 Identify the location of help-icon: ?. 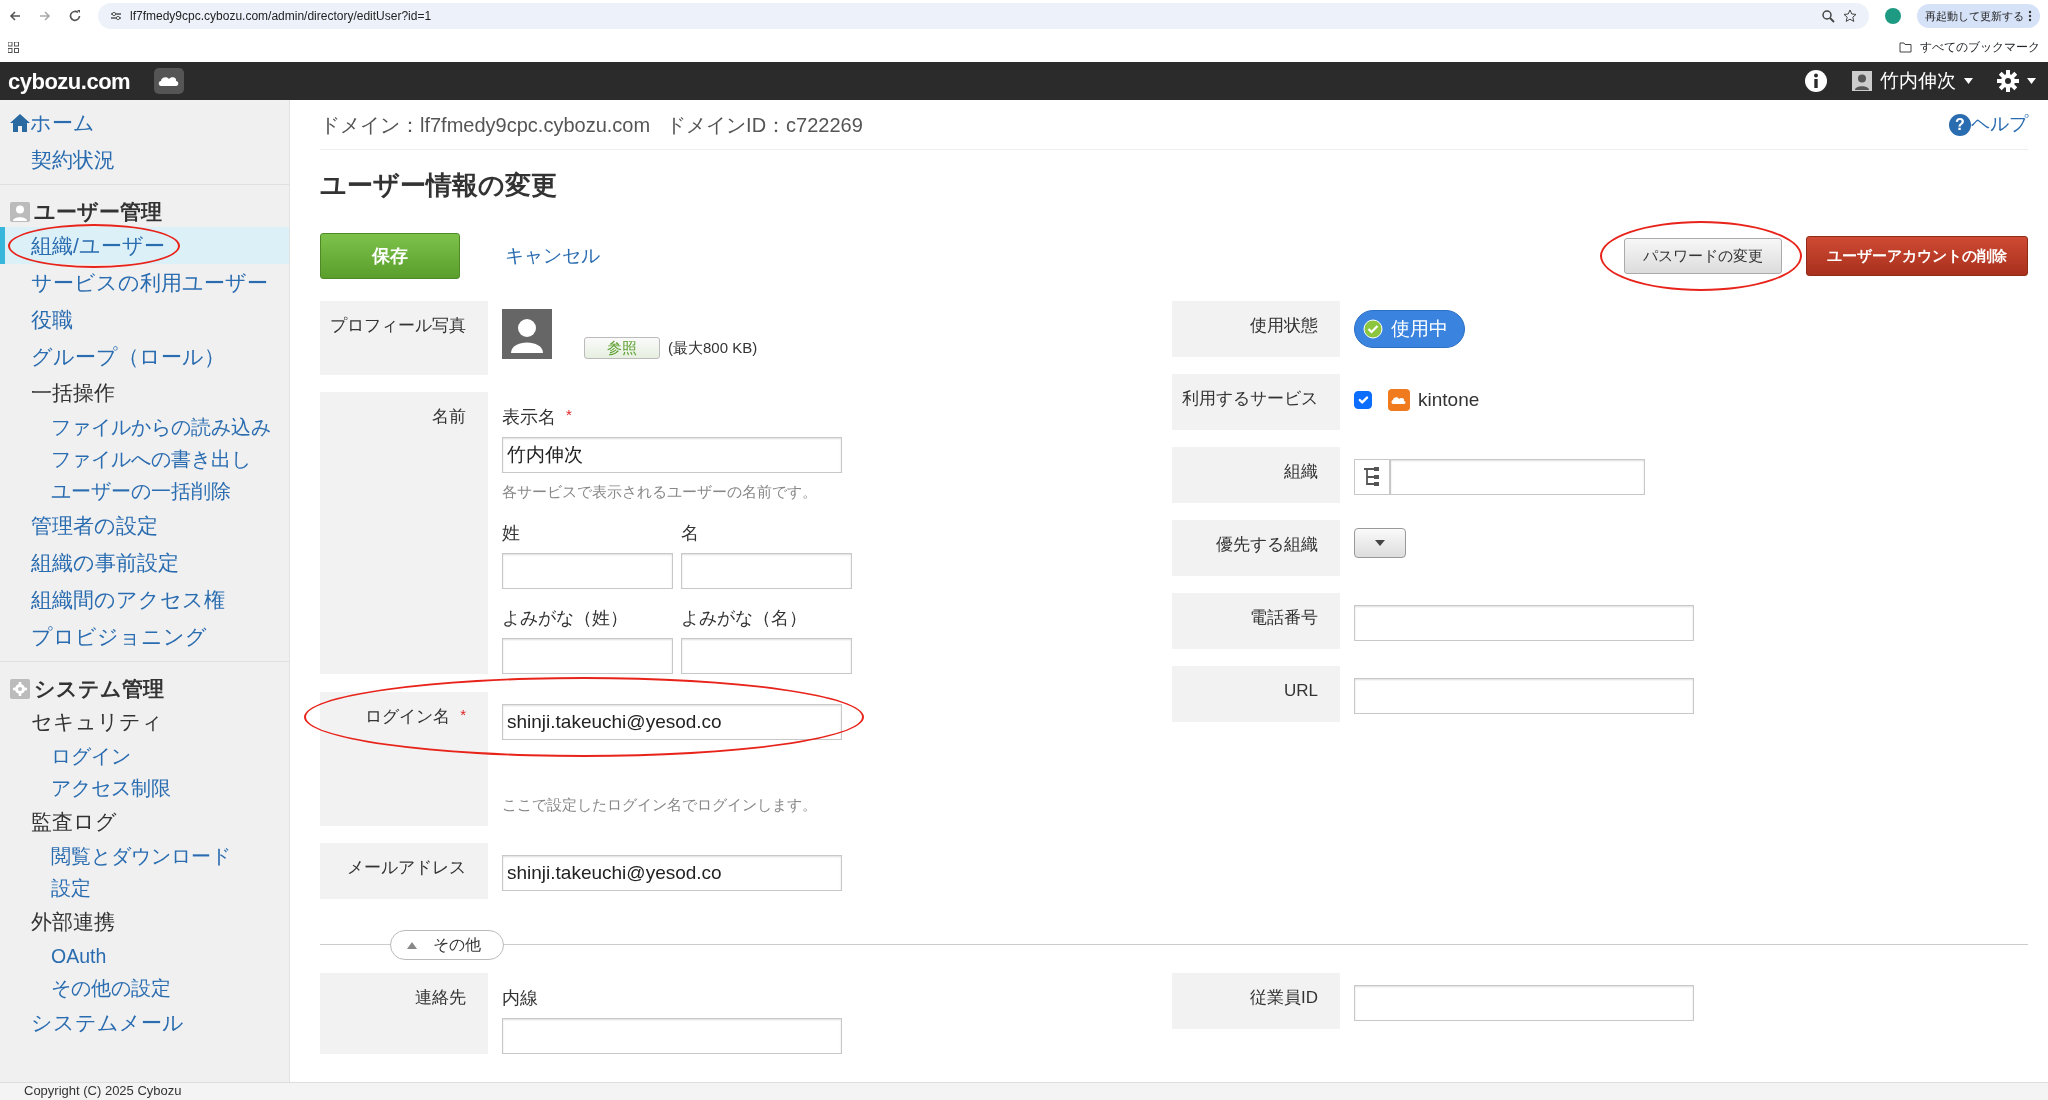
(1960, 124).